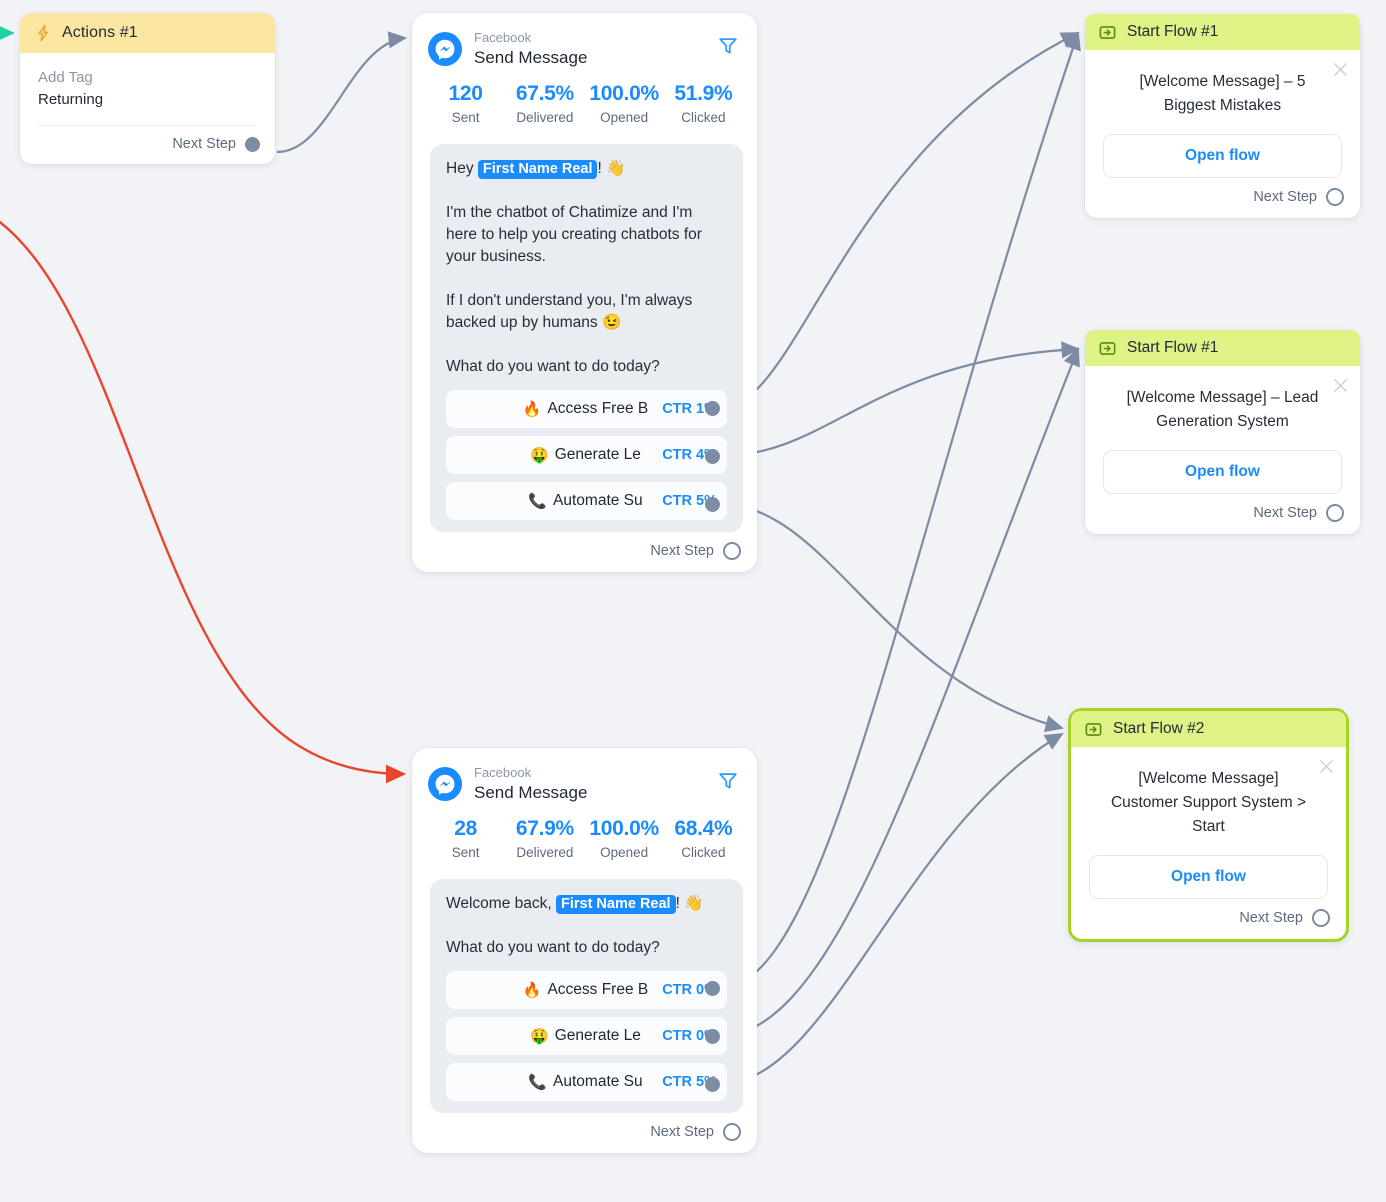 The image size is (1386, 1202). Describe the element at coordinates (465, 93) in the screenshot. I see `stat-value: 120` at that location.